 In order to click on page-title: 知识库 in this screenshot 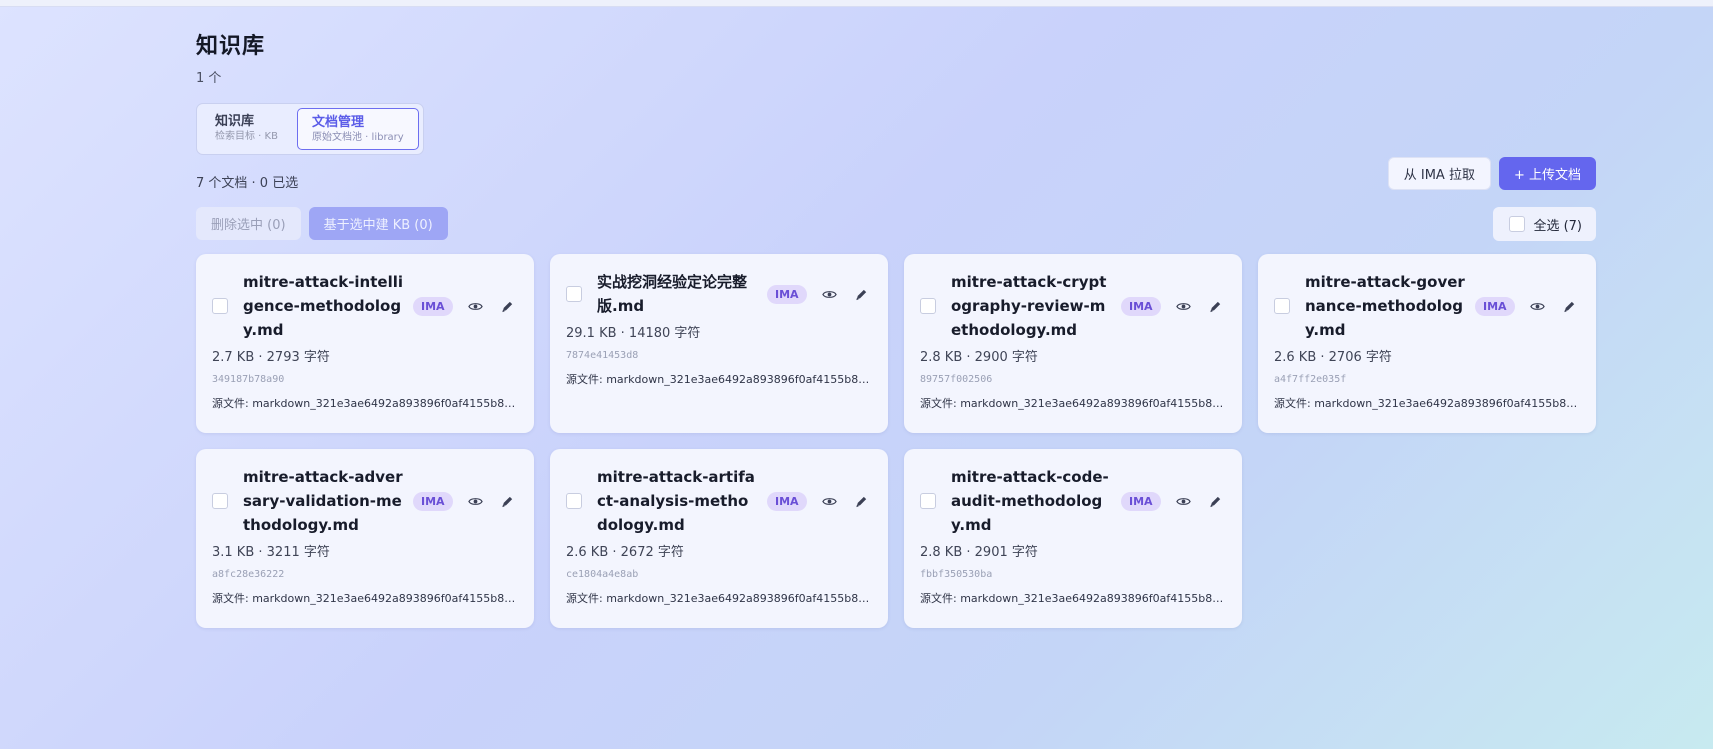, I will do `click(231, 46)`.